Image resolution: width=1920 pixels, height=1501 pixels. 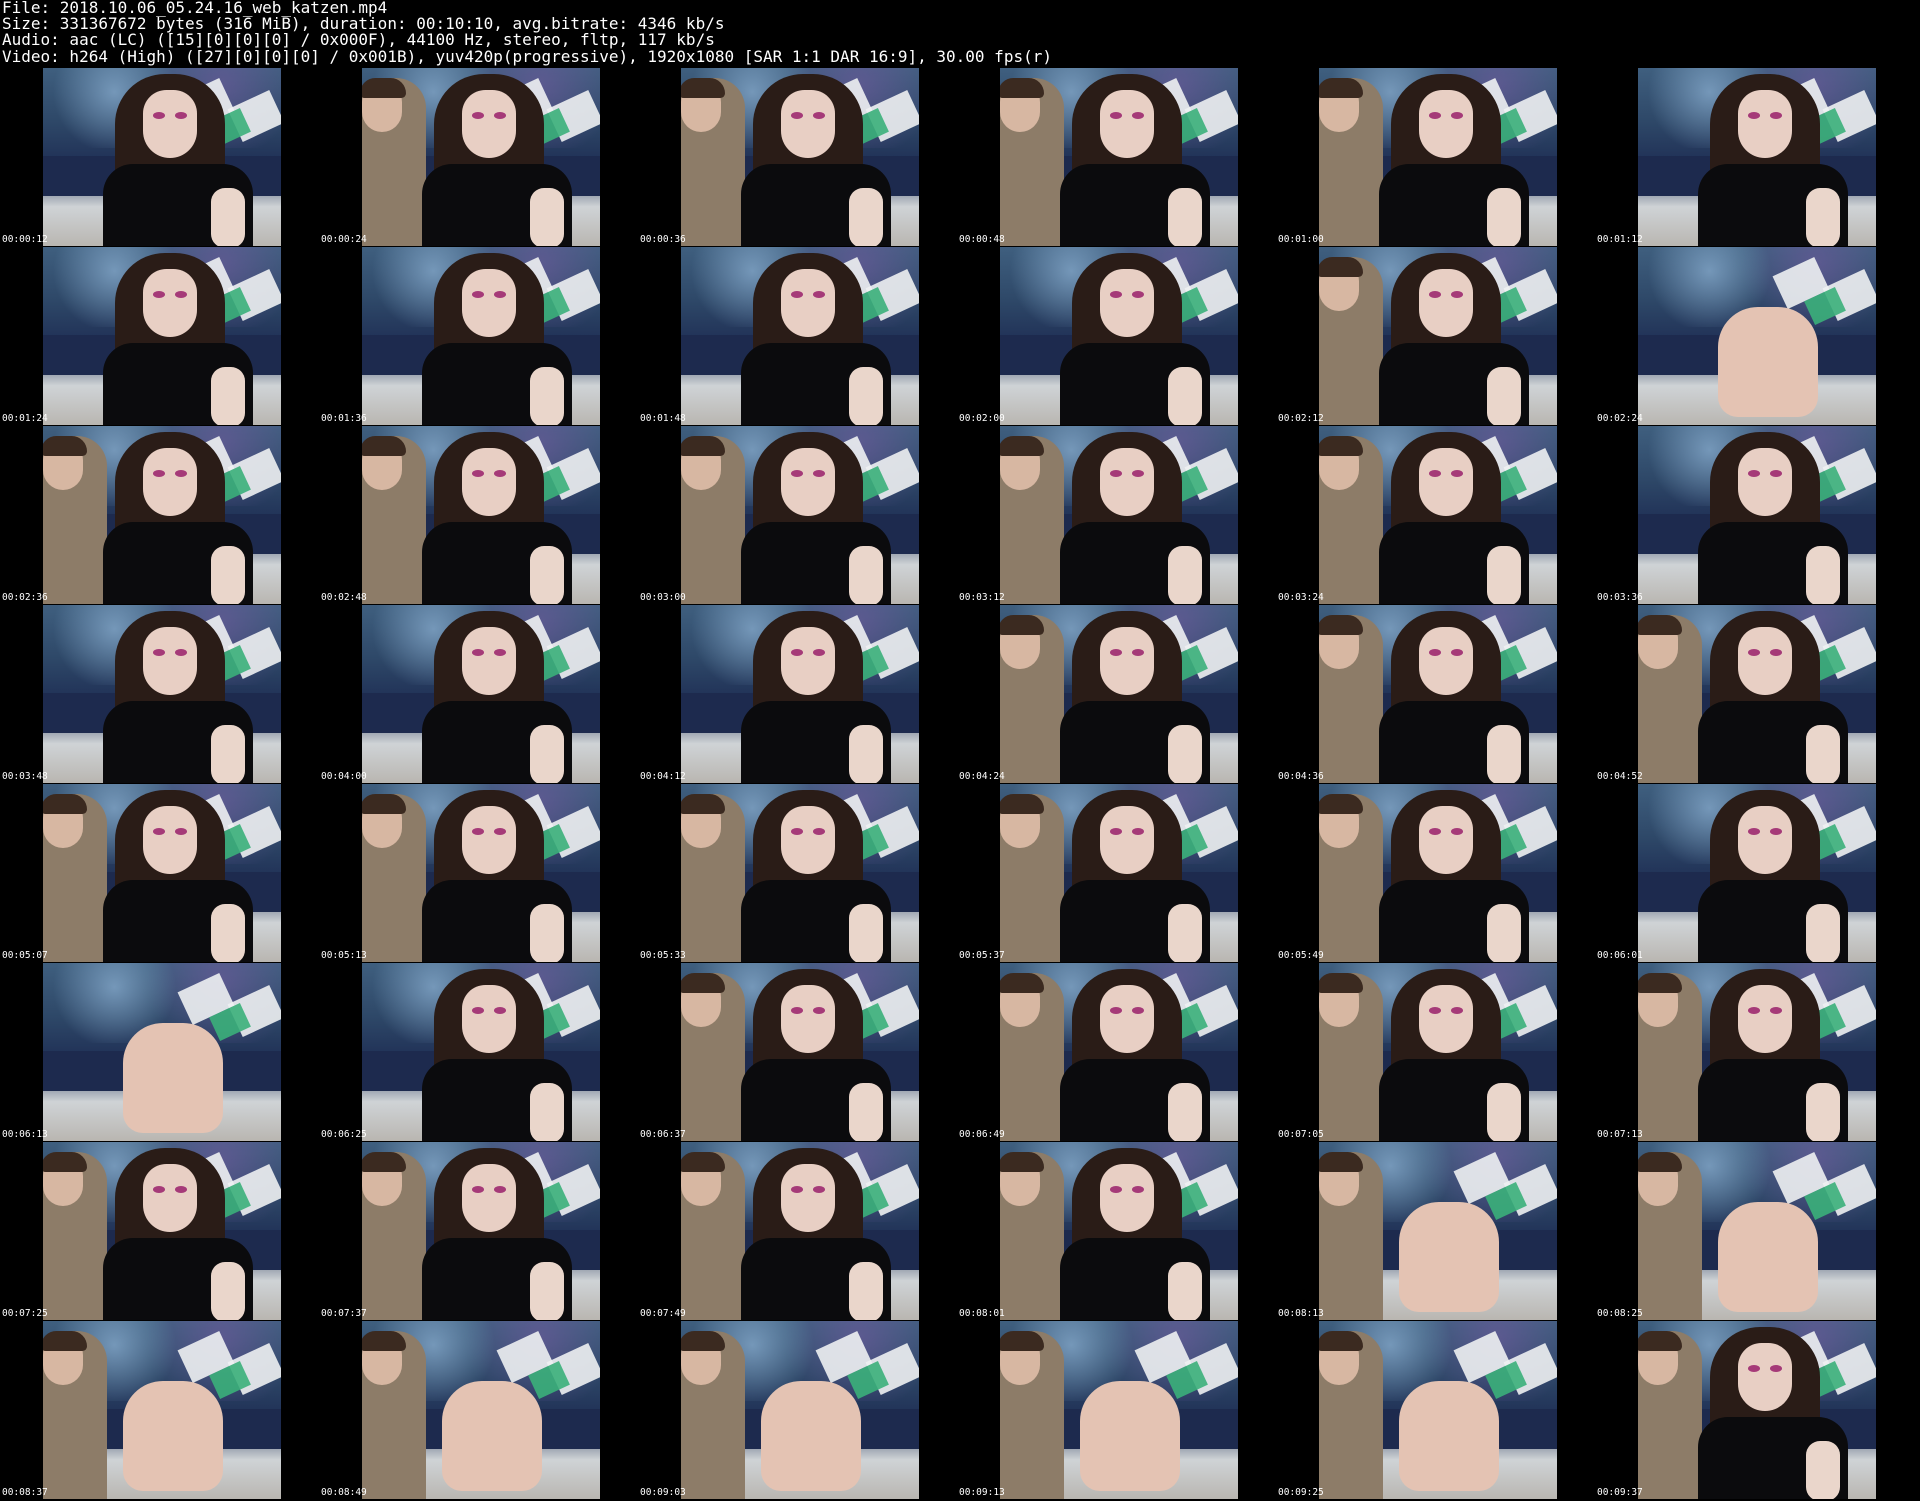 I want to click on thumbnail-cell: 00:02:24, so click(x=1754, y=335).